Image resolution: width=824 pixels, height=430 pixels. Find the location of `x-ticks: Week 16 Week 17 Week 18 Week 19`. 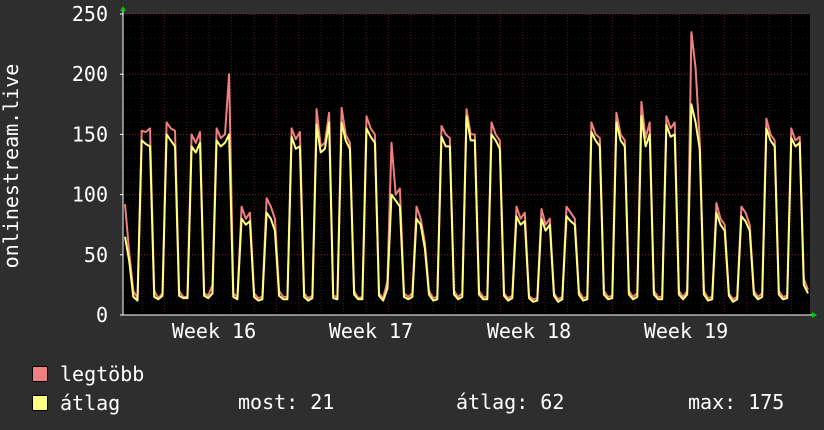

x-ticks: Week 16 Week 17 Week 18 Week 19 is located at coordinates (450, 331).